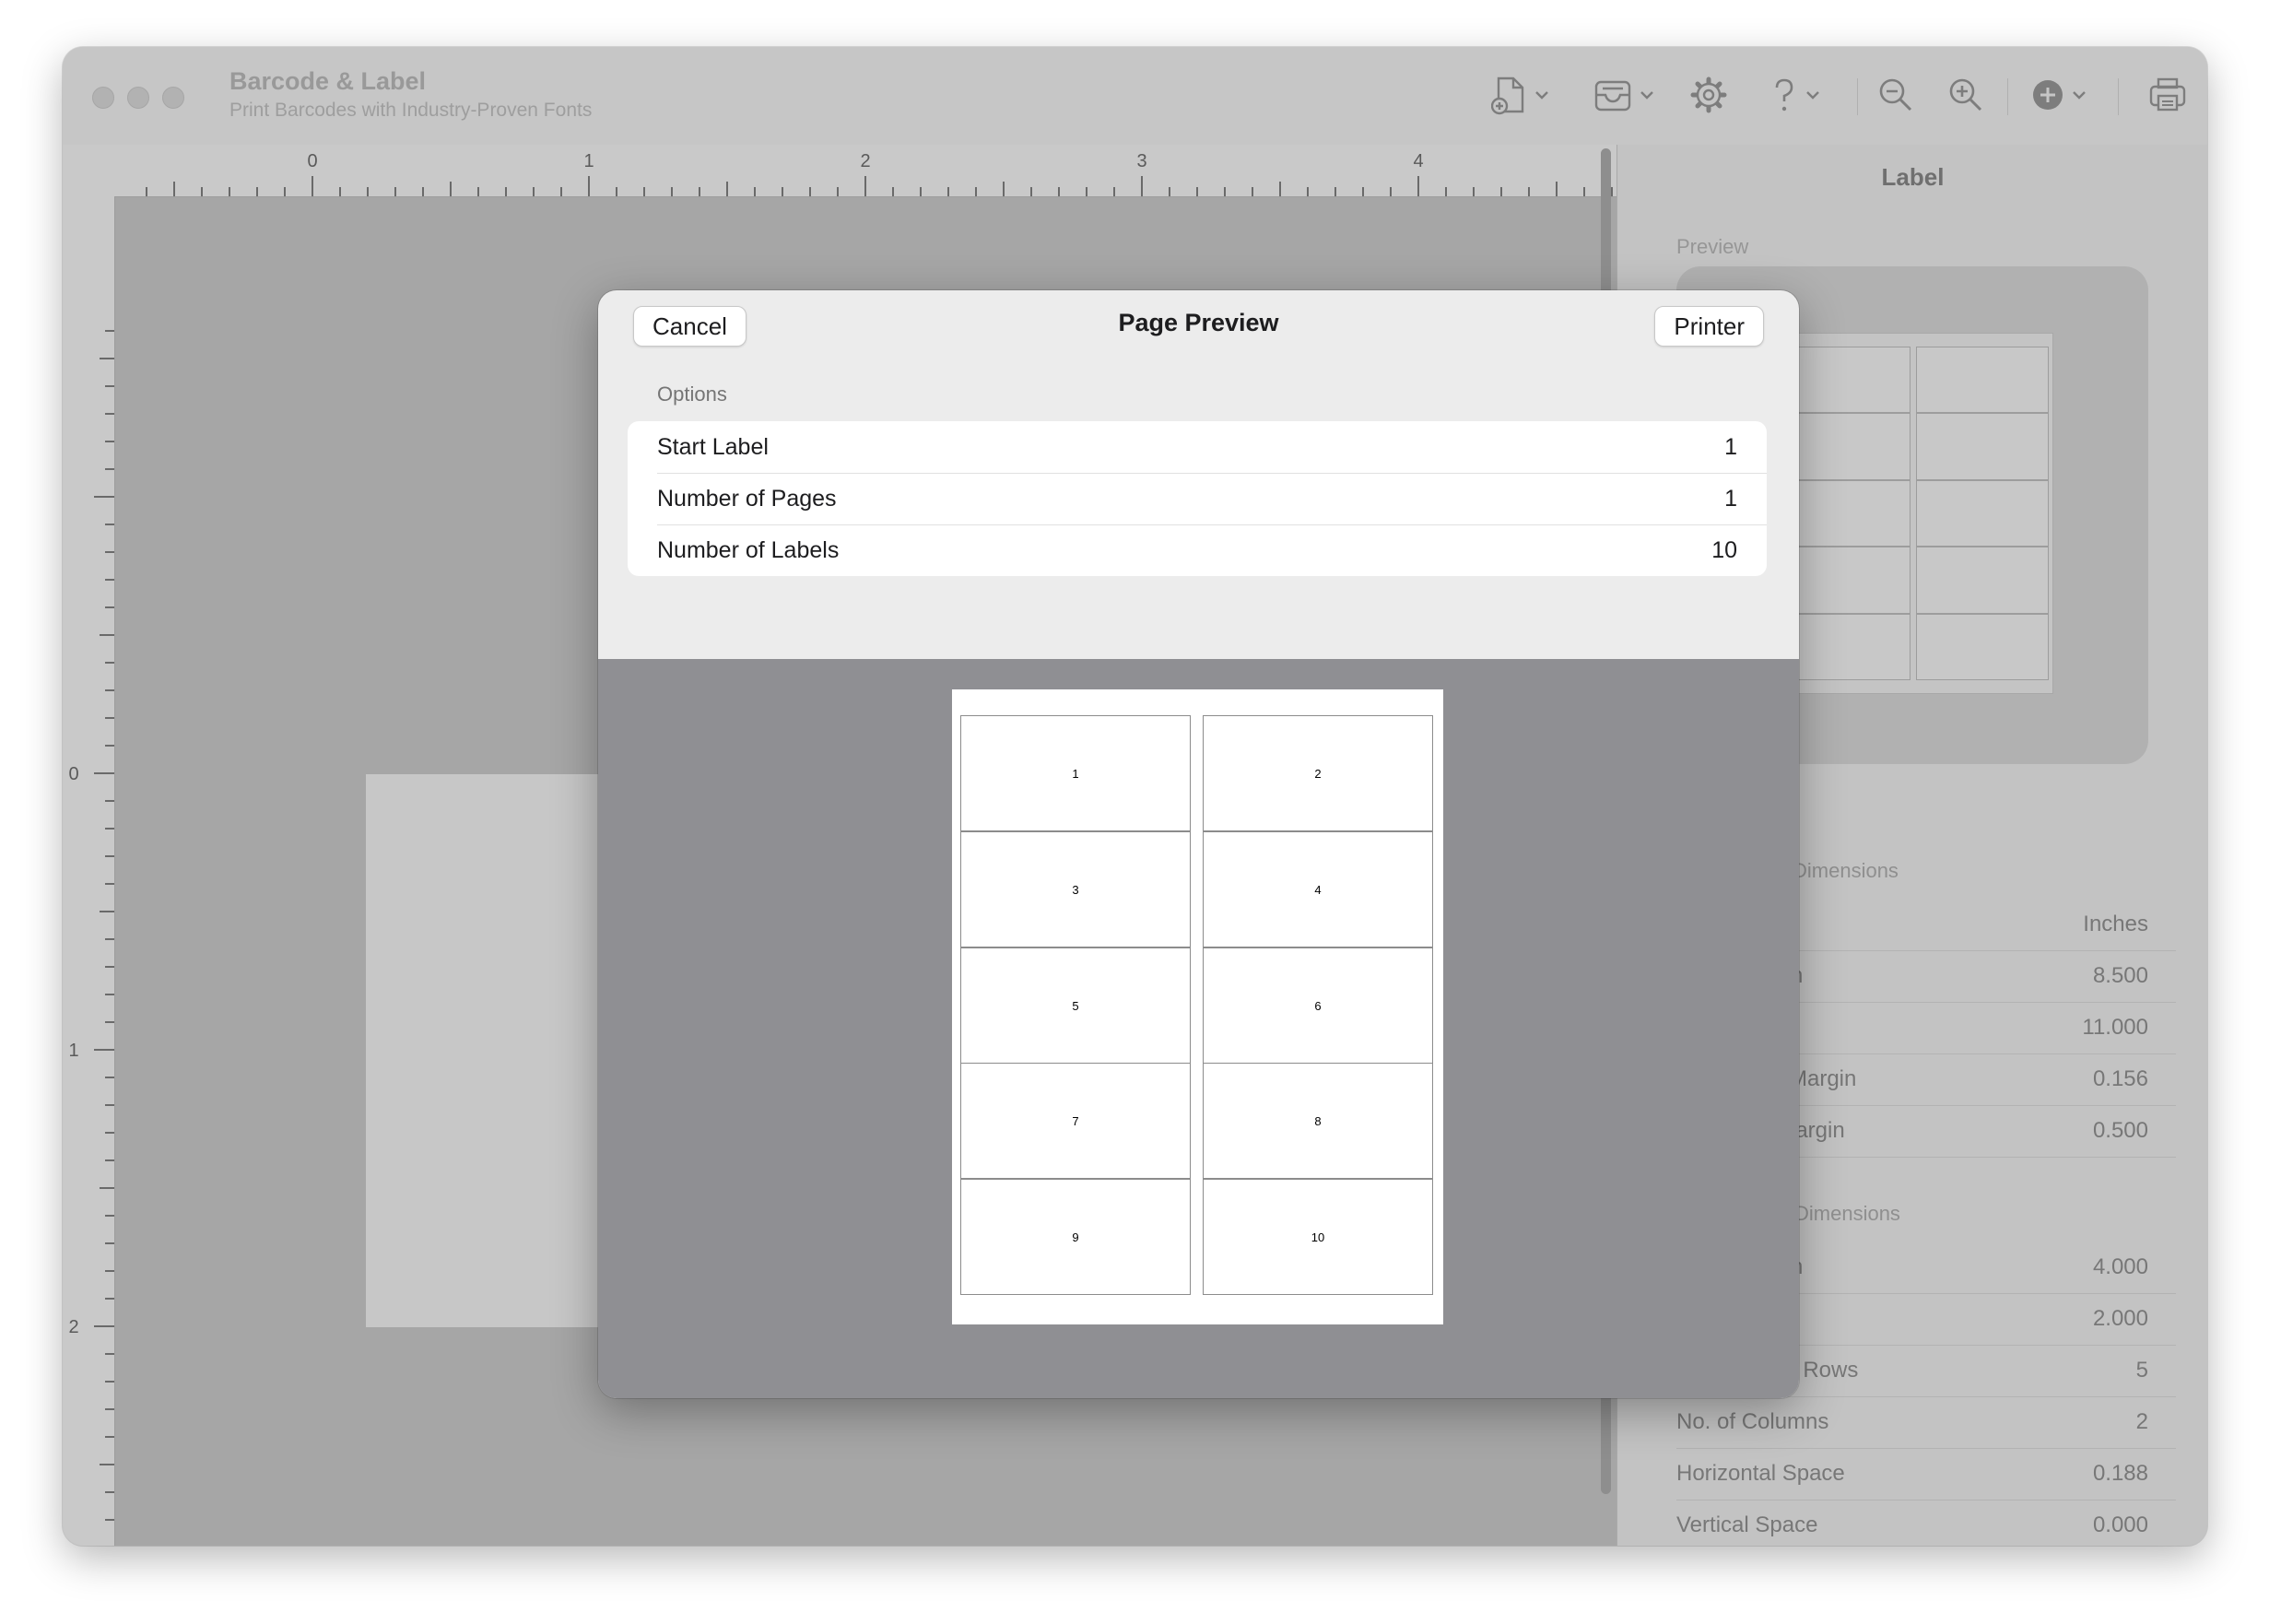 This screenshot has width=2269, height=1624. I want to click on mini-sheet, so click(1913, 513).